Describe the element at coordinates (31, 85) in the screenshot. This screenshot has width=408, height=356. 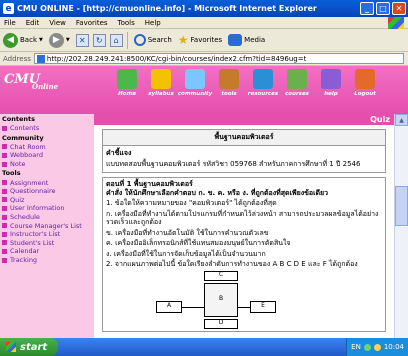
I see `cmu-online-logo: CMU Online` at that location.